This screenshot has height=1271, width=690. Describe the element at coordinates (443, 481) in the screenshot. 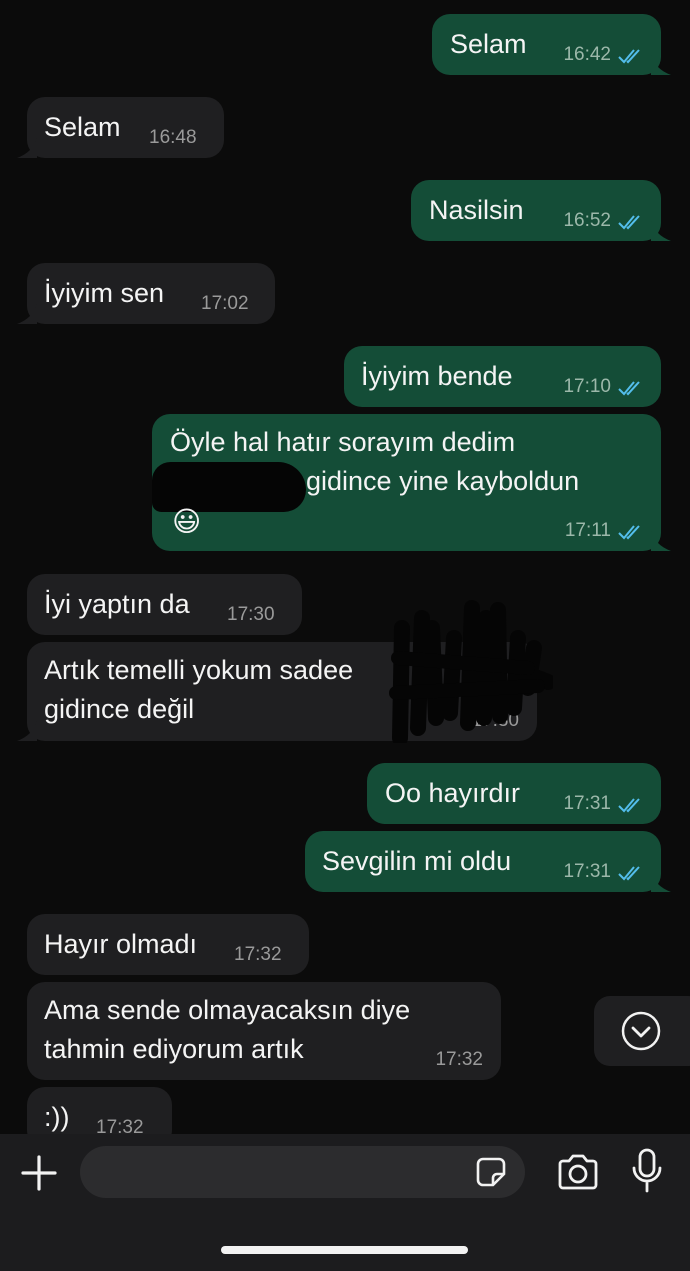

I see `message-text-line: gidince yine kayboldun` at that location.